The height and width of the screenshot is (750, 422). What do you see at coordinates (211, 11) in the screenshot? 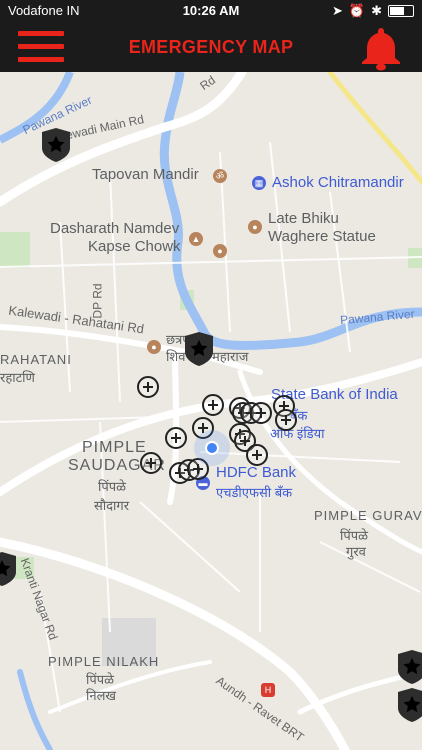
I see `status-bar: Vodafone IN 10:26 AM ➤ ⏰ ✱` at bounding box center [211, 11].